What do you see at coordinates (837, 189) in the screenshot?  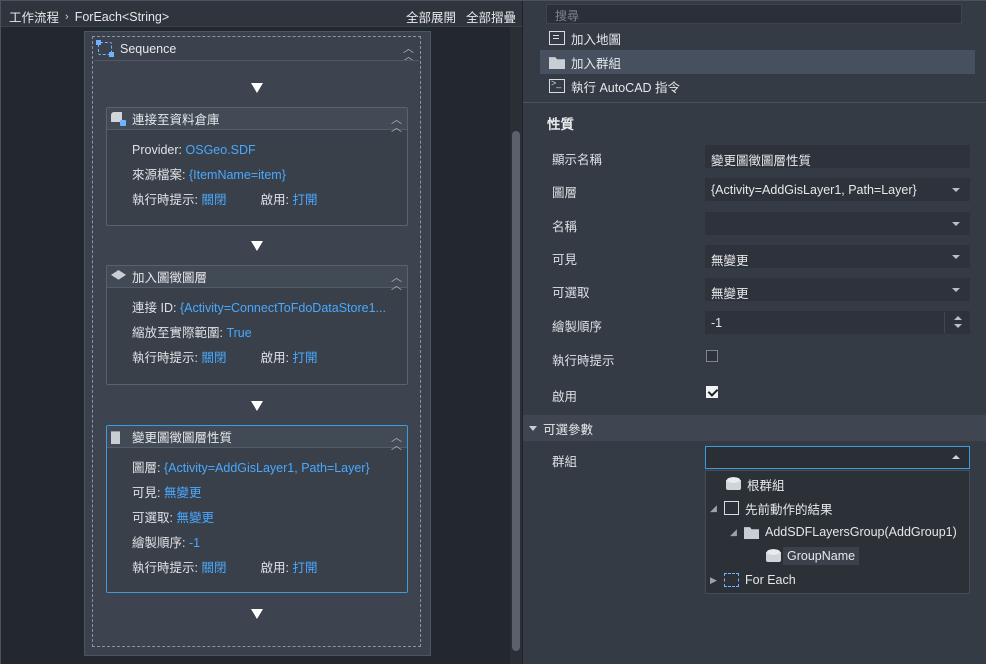 I see `layer-dropdown: {Activity=AddGisLayer1, Path=Layer}` at bounding box center [837, 189].